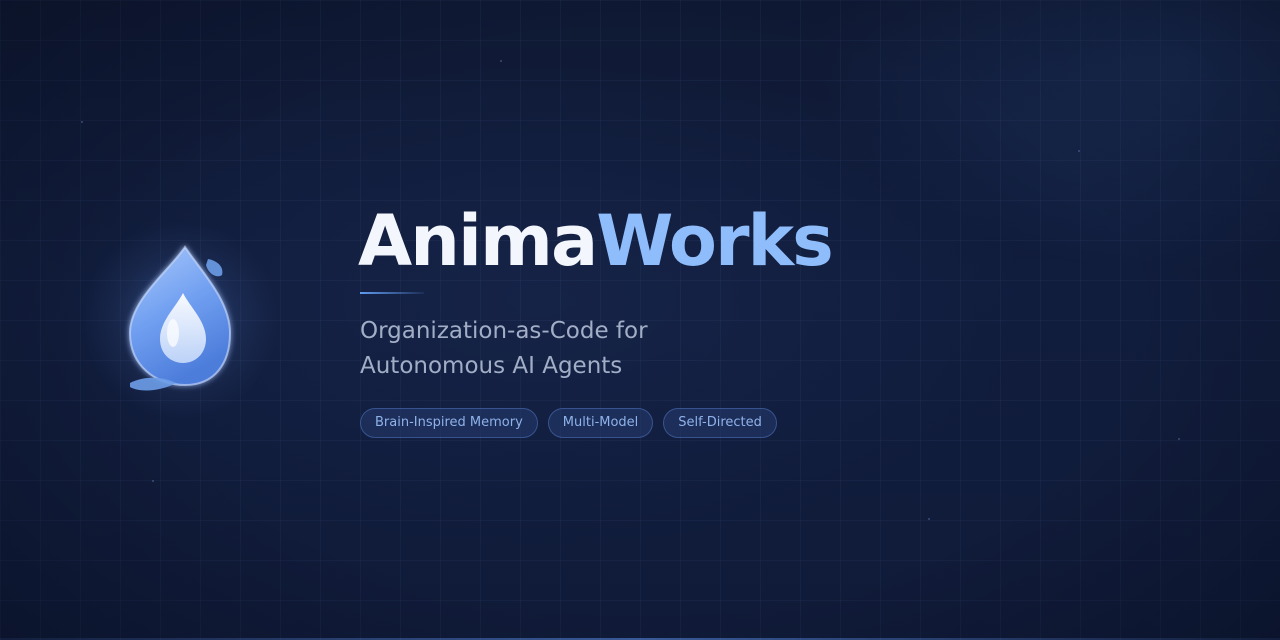 The width and height of the screenshot is (1280, 640). Describe the element at coordinates (504, 331) in the screenshot. I see `tagline-line-1: Organization-as-Code for` at that location.